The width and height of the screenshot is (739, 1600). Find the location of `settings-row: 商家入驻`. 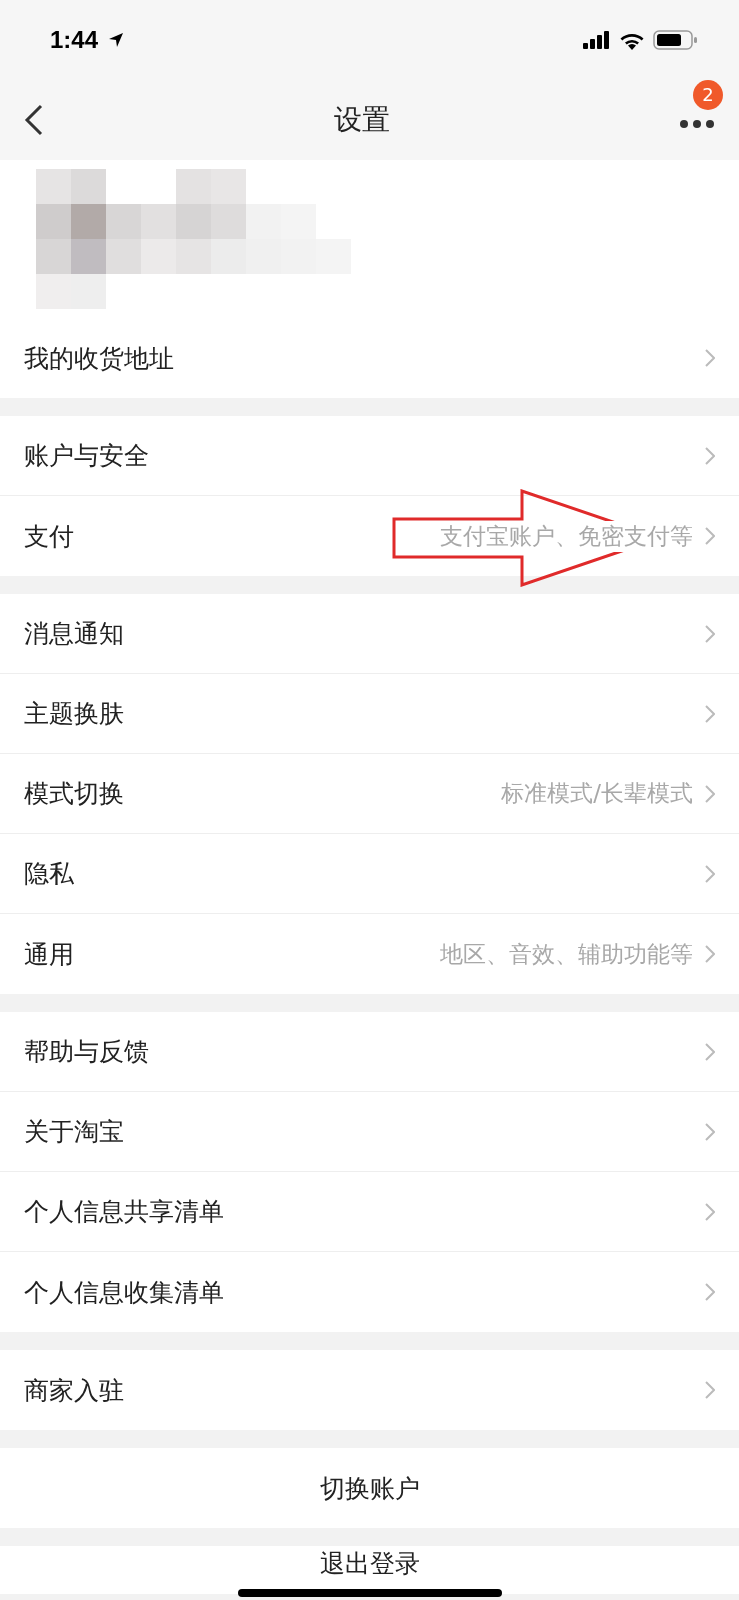

settings-row: 商家入驻 is located at coordinates (369, 1390).